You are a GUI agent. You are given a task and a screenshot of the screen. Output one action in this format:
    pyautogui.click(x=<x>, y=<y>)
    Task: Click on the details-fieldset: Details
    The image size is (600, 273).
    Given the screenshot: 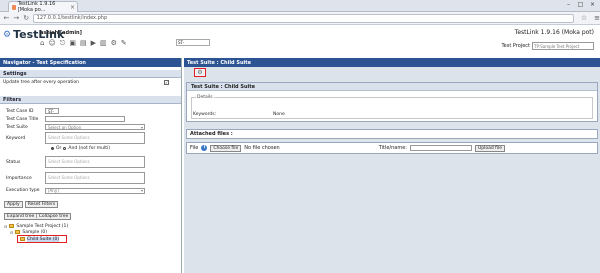 What is the action you would take?
    pyautogui.click(x=392, y=107)
    